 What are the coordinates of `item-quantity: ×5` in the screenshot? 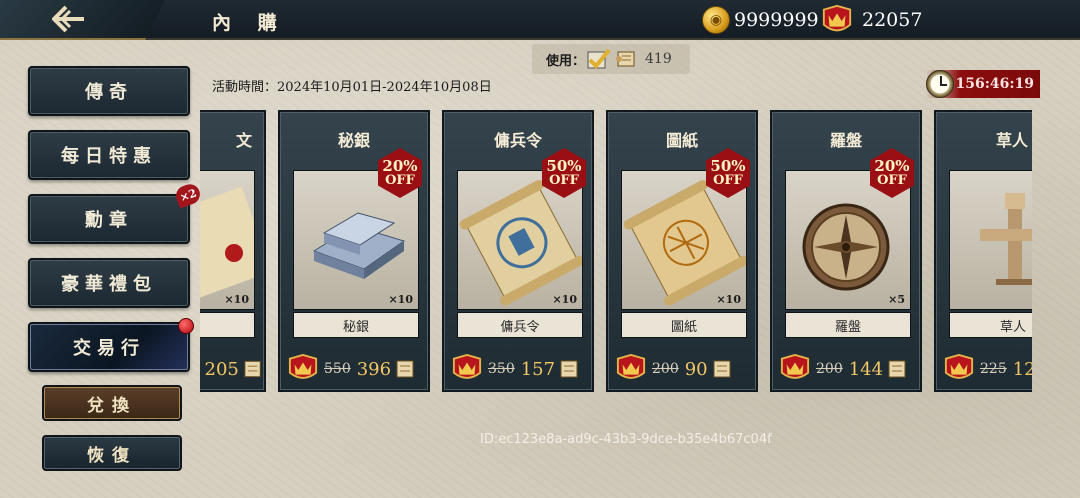 It's located at (896, 299).